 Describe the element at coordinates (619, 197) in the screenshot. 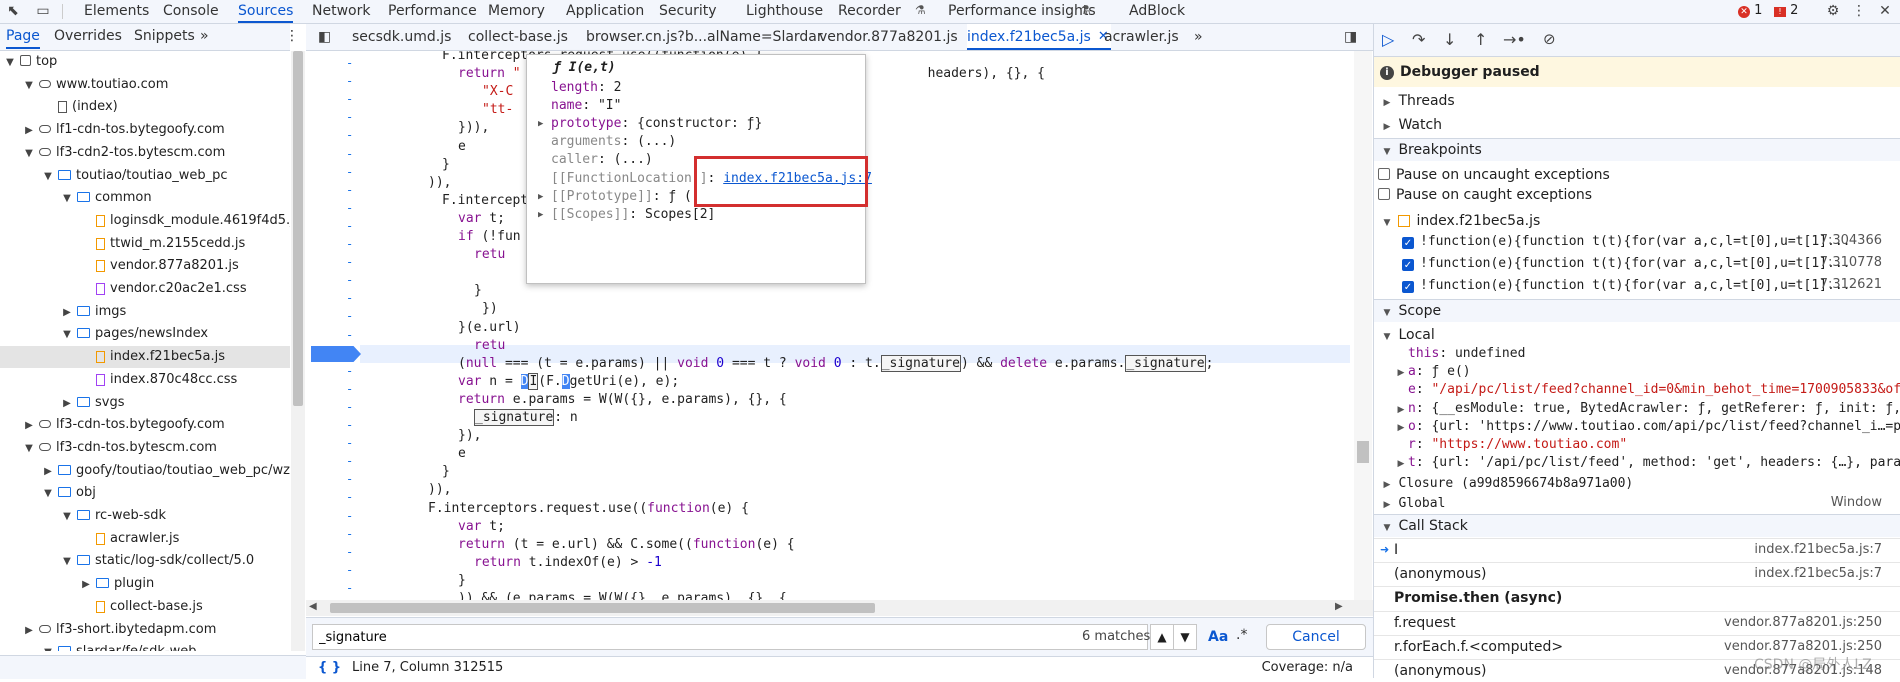

I see `popover-property: ▶ [[Prototype]]: ƒ ()` at that location.